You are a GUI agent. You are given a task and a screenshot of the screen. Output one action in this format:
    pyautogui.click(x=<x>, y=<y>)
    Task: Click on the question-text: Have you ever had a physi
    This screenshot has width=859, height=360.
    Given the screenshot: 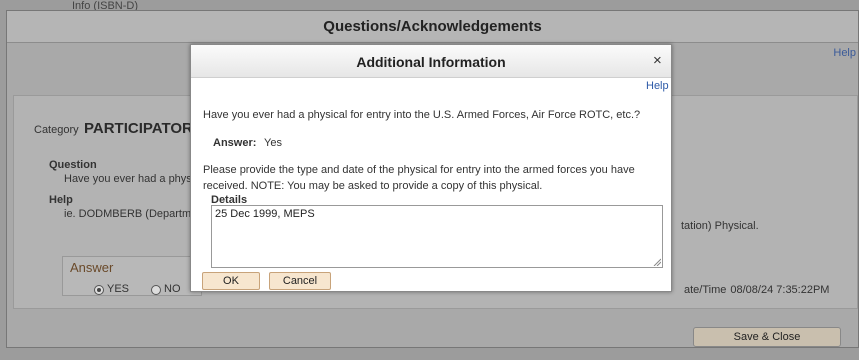 What is the action you would take?
    pyautogui.click(x=129, y=179)
    